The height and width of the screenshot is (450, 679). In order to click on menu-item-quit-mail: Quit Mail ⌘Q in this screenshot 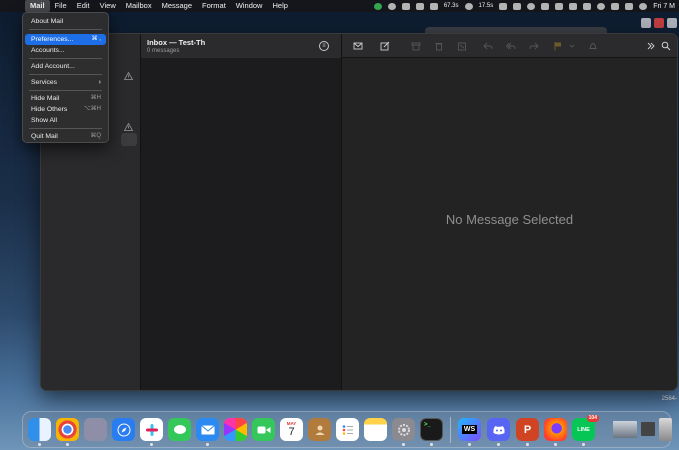, I will do `click(65, 136)`.